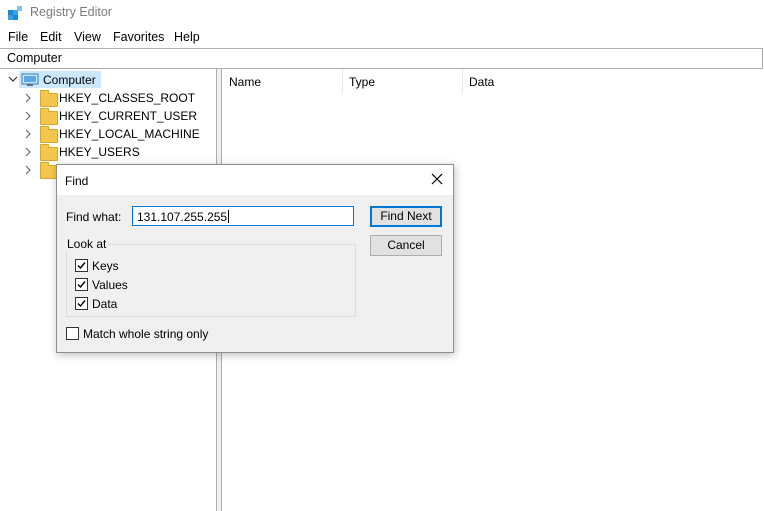 This screenshot has width=764, height=511. I want to click on tree-label-key: HKEY_CURRENT_USER, so click(128, 116).